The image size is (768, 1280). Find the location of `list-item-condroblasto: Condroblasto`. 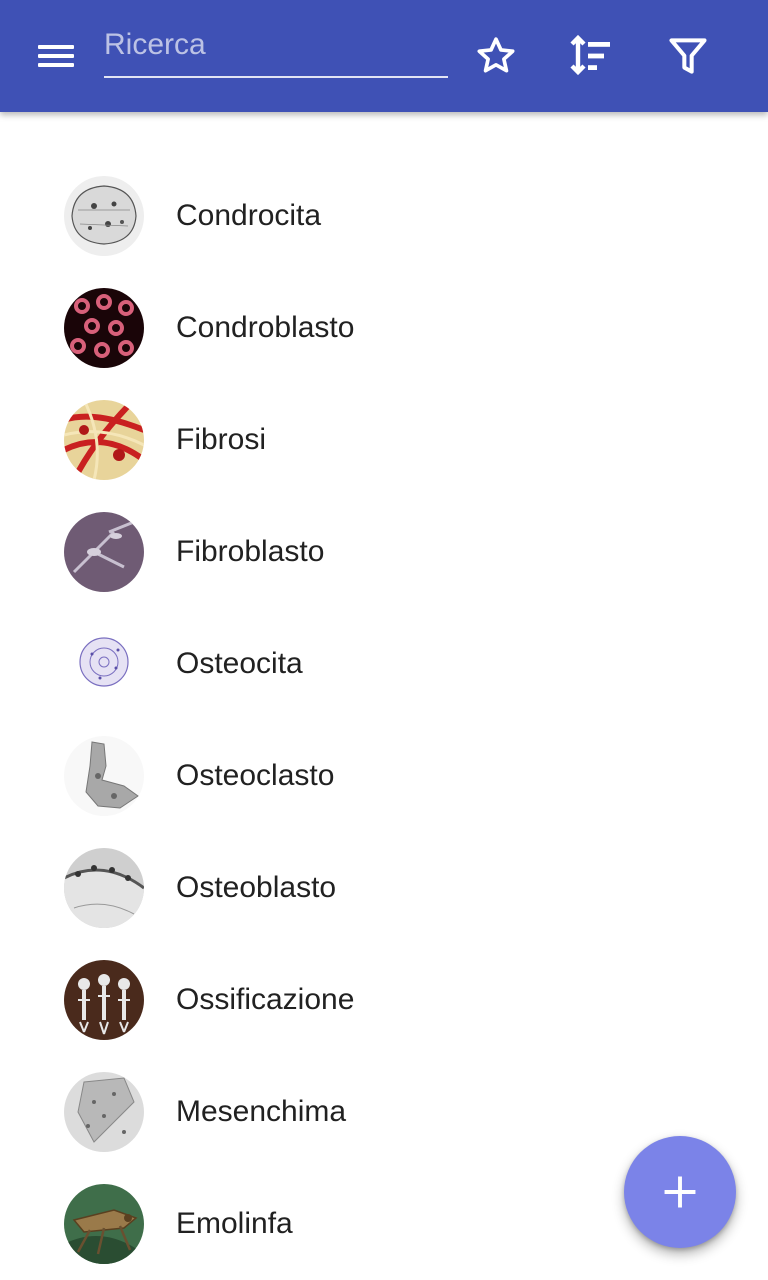

list-item-condroblasto: Condroblasto is located at coordinates (384, 328).